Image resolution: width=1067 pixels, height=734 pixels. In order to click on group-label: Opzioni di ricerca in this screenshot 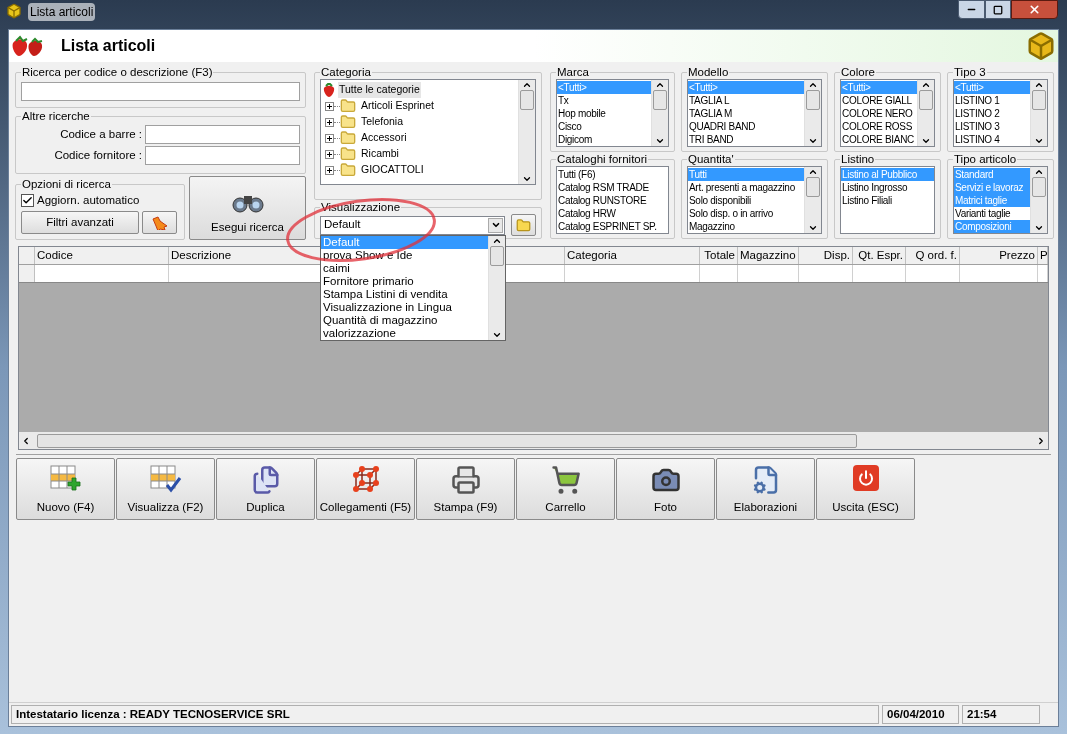, I will do `click(66, 184)`.